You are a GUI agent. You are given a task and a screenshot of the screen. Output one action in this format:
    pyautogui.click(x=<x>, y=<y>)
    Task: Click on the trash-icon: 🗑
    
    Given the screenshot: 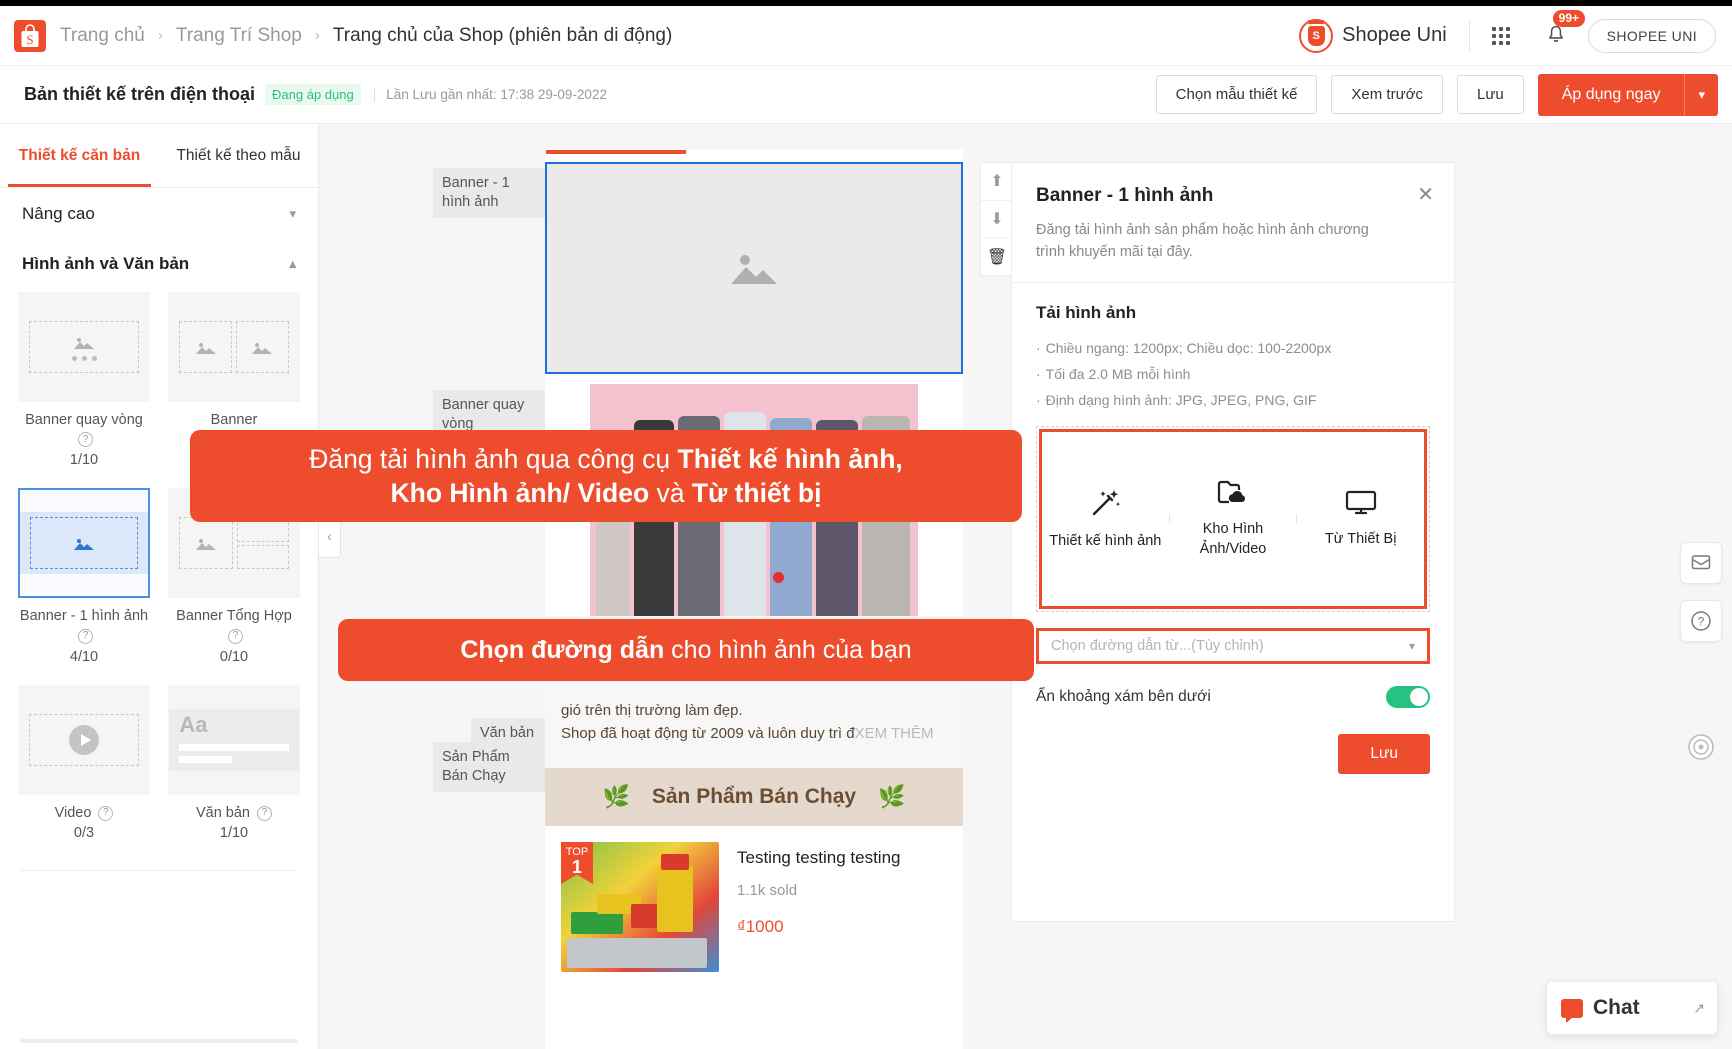 What is the action you would take?
    pyautogui.click(x=997, y=256)
    